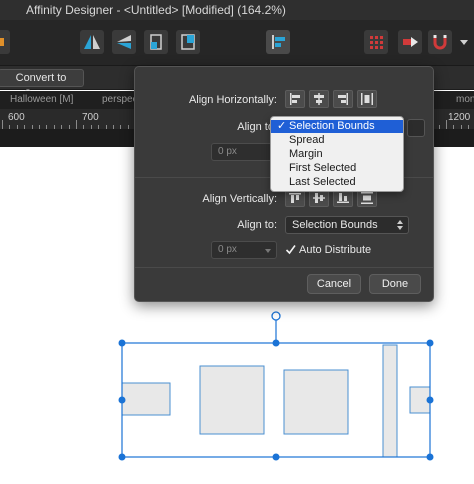 The height and width of the screenshot is (484, 474). What do you see at coordinates (343, 99) in the screenshot?
I see `align-right-icon` at bounding box center [343, 99].